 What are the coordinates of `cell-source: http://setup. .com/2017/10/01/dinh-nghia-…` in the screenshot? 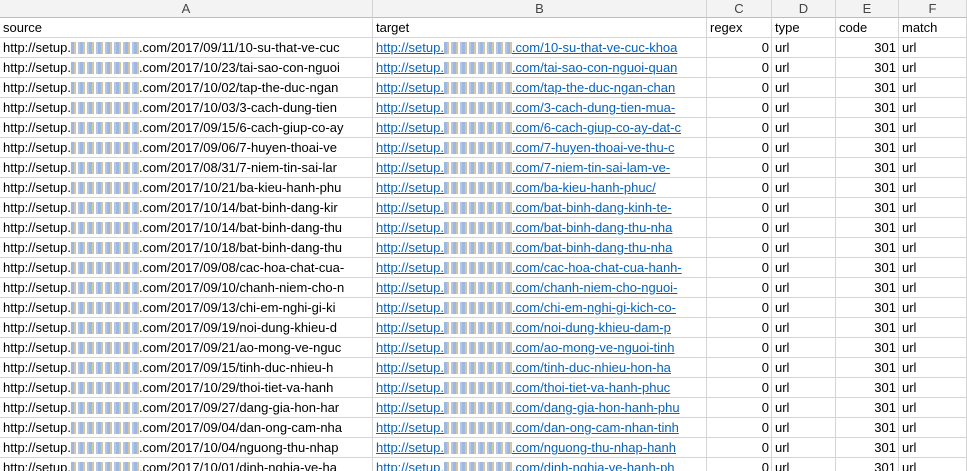 It's located at (186, 464).